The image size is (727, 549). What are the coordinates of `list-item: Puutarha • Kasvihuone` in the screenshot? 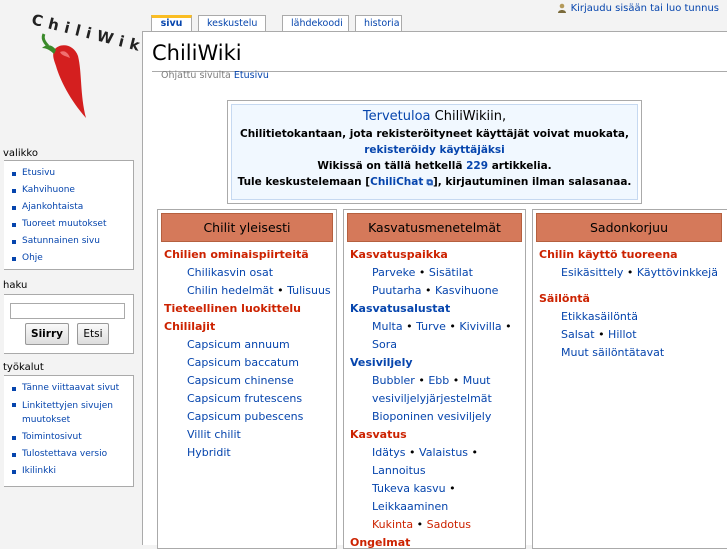 It's located at (437, 291).